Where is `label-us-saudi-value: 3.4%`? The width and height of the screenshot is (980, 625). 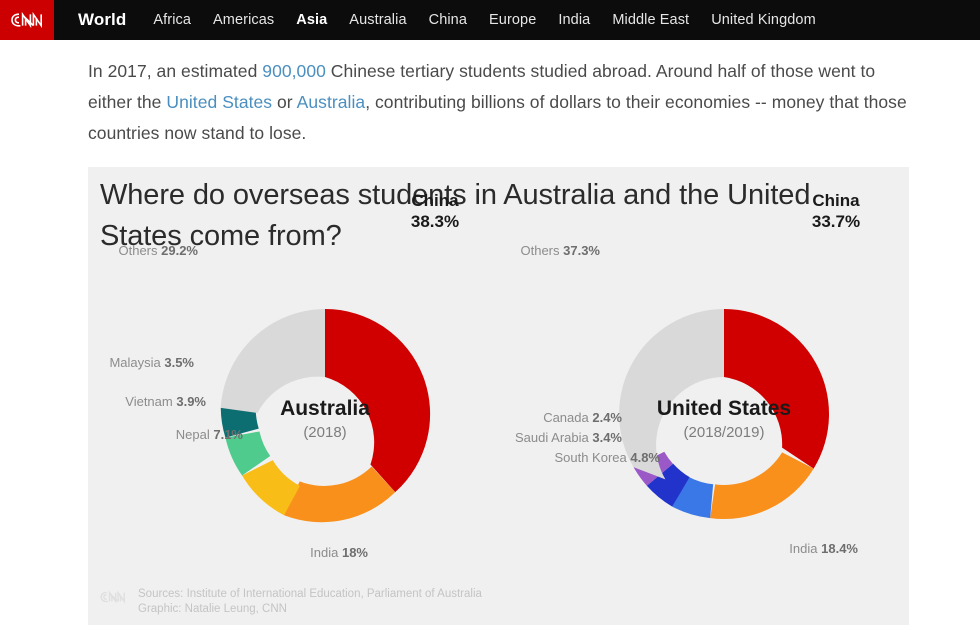 label-us-saudi-value: 3.4% is located at coordinates (607, 437).